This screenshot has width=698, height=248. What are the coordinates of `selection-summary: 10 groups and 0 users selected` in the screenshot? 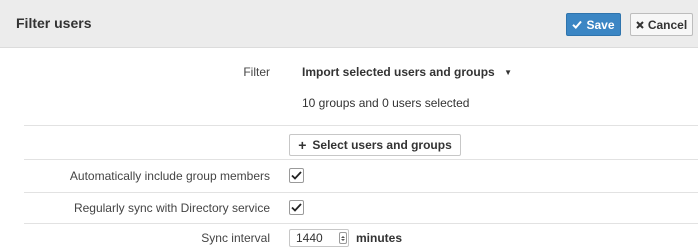 It's located at (386, 103).